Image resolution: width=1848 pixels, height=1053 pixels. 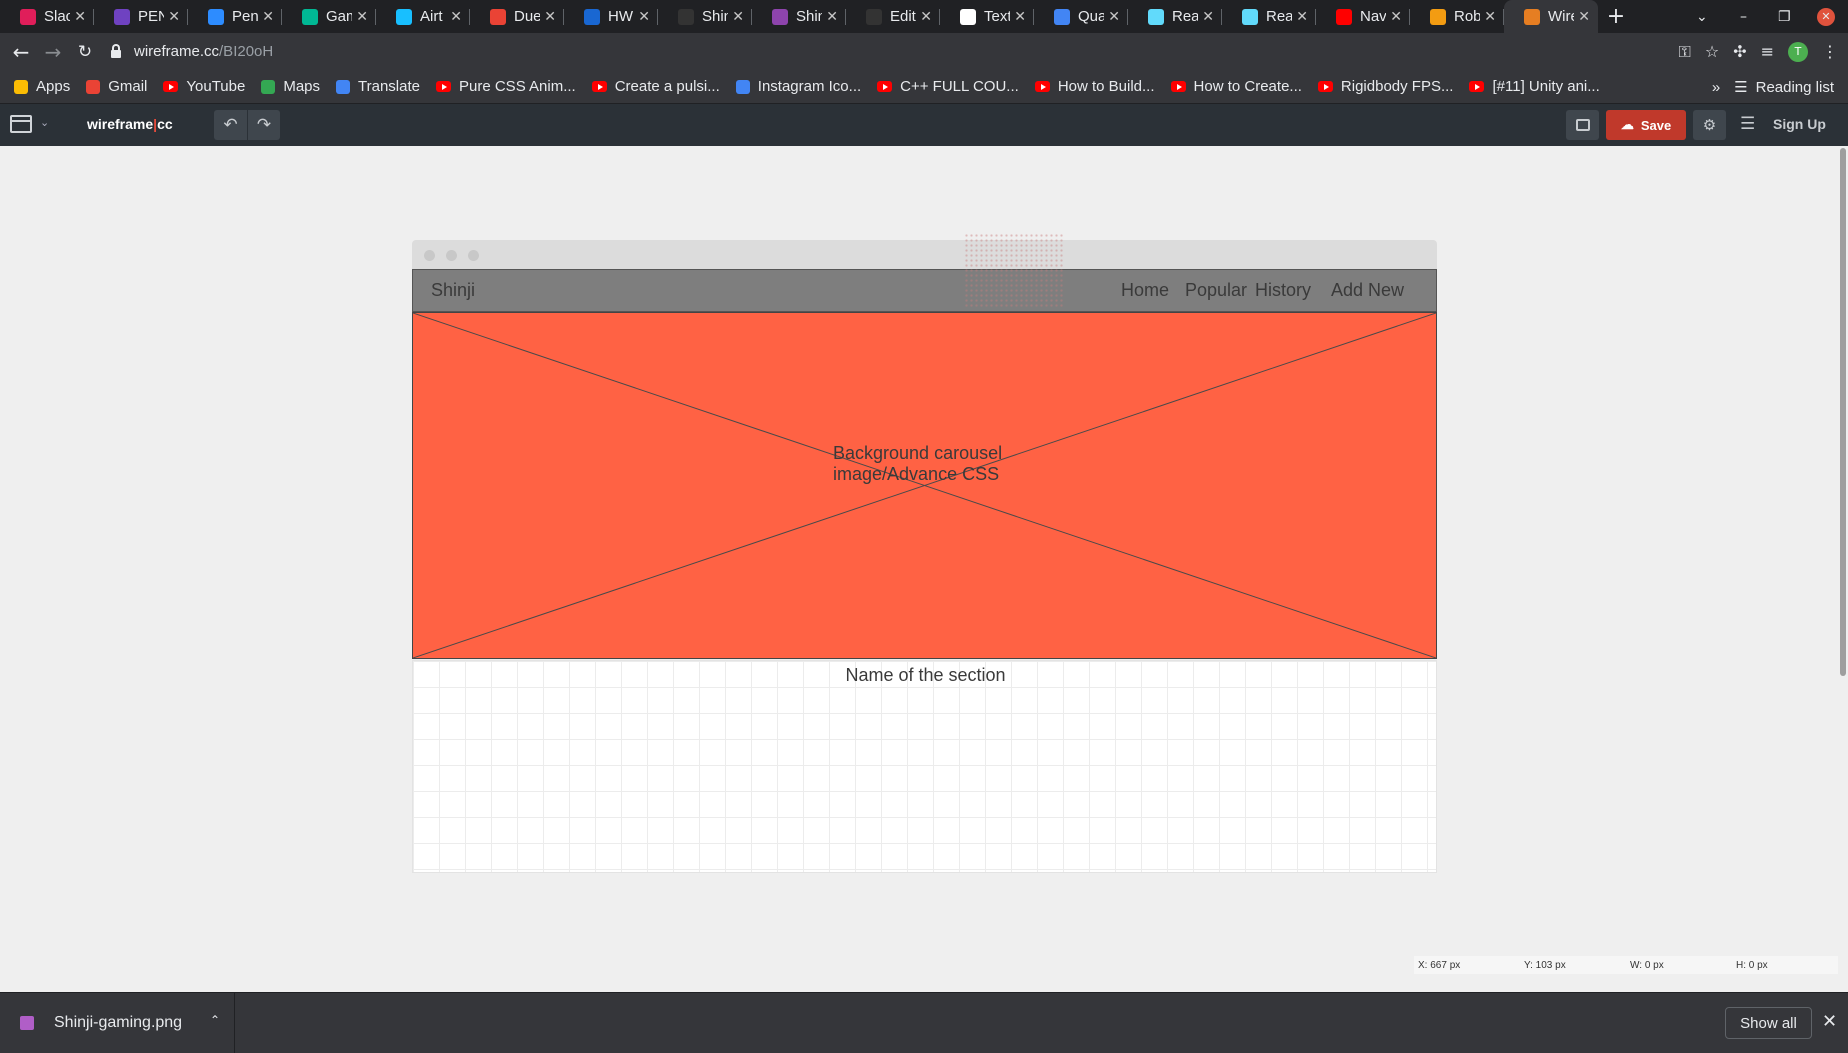 I want to click on new-tab-button: +, so click(x=1616, y=16).